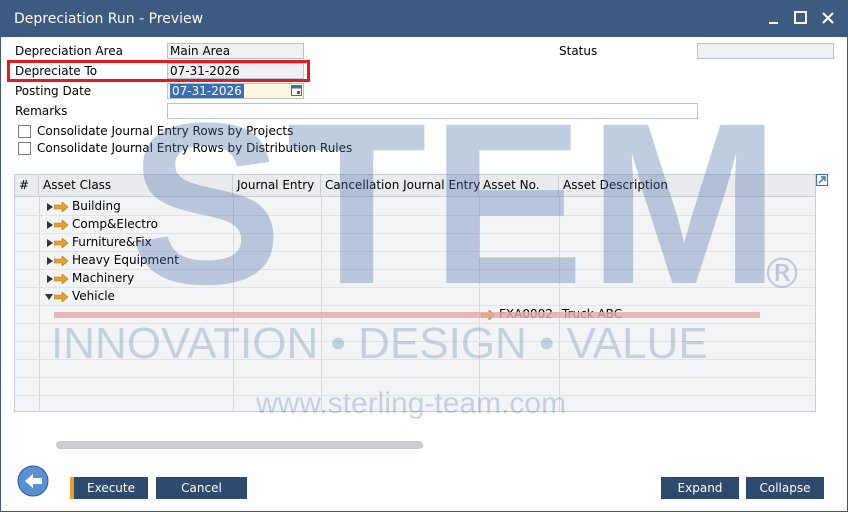 The width and height of the screenshot is (848, 512). Describe the element at coordinates (407, 315) in the screenshot. I see `watermark-stripe` at that location.